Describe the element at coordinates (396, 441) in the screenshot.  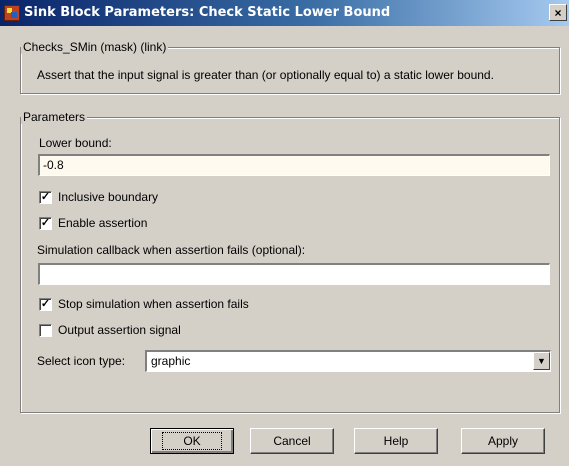
I see `help-button: Help` at that location.